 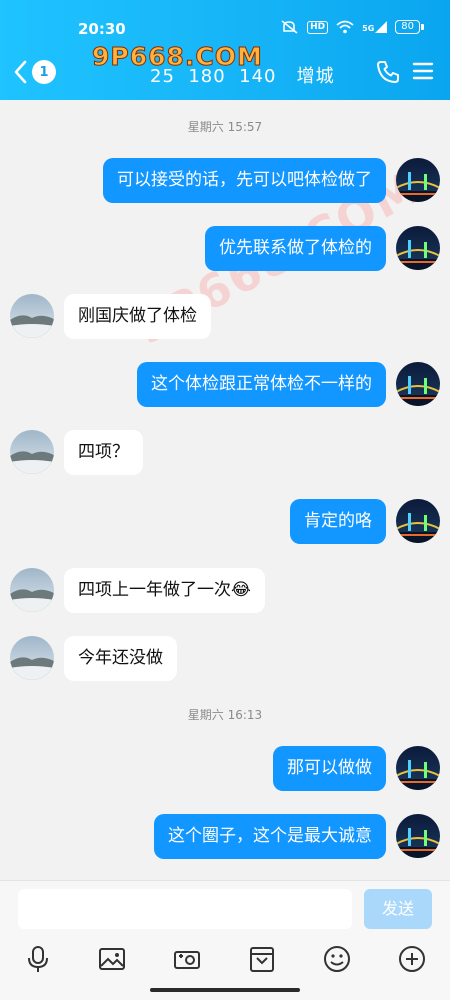 I want to click on camera-icon, so click(x=187, y=960).